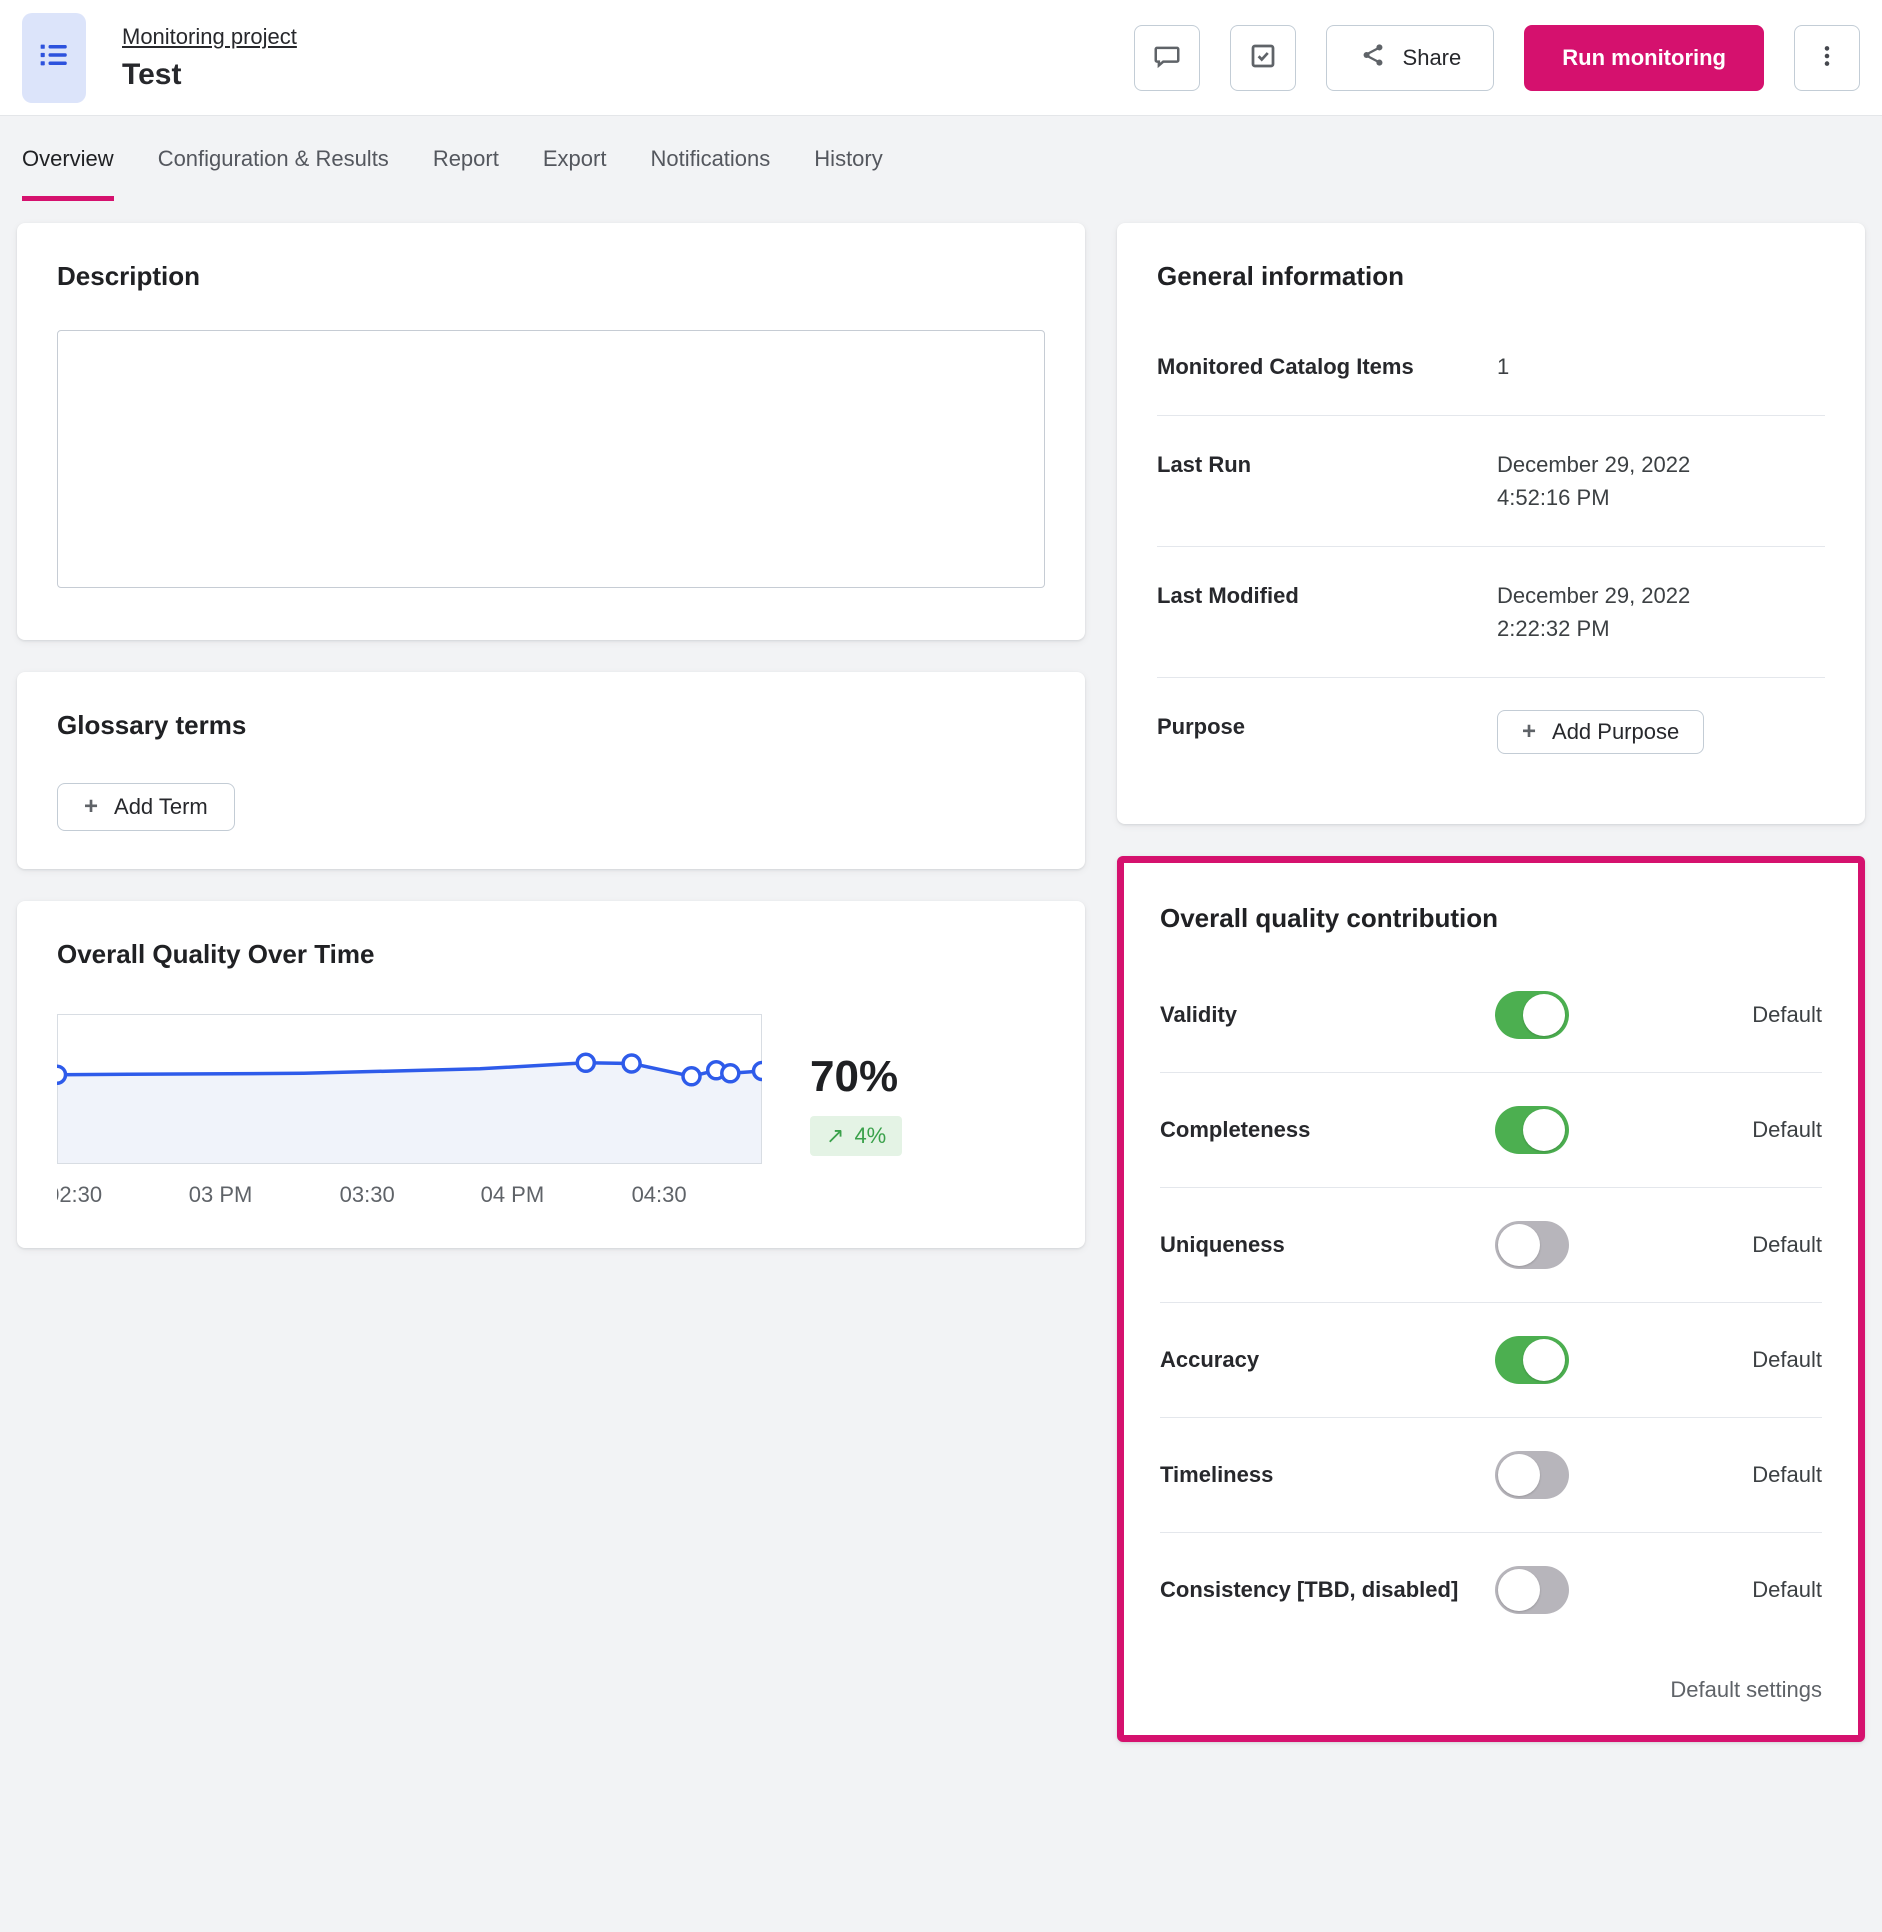 The height and width of the screenshot is (1932, 1882). I want to click on completeness-toggle, so click(1532, 1130).